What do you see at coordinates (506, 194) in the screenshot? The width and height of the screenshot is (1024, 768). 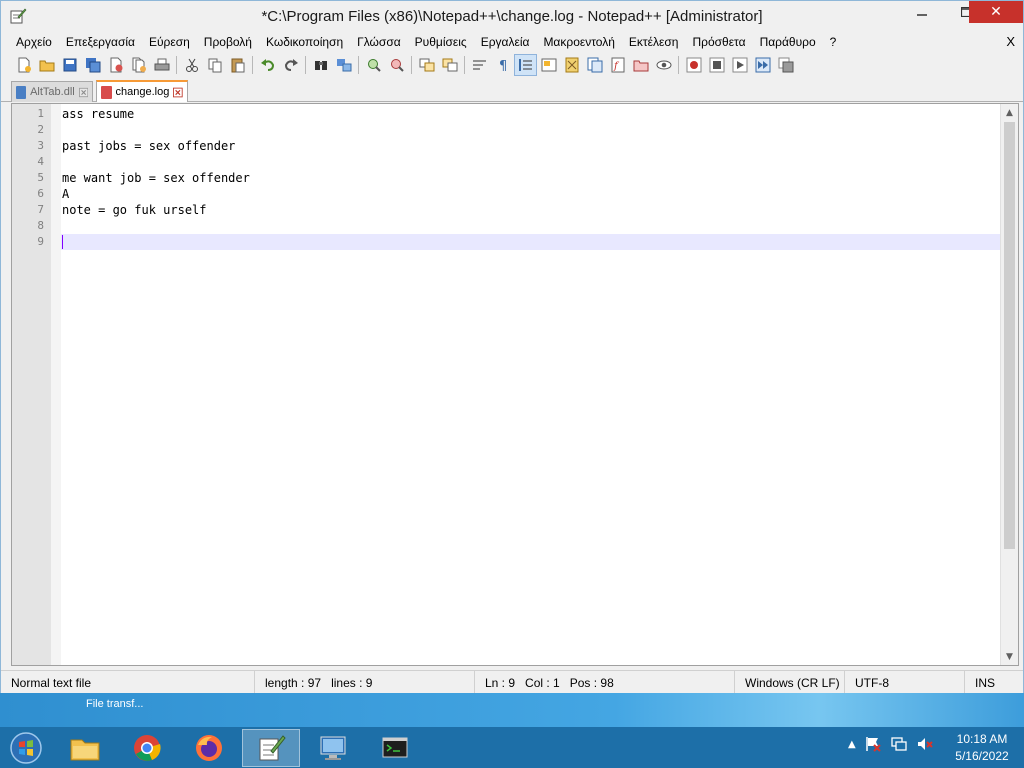 I see `editor-line: 6A` at bounding box center [506, 194].